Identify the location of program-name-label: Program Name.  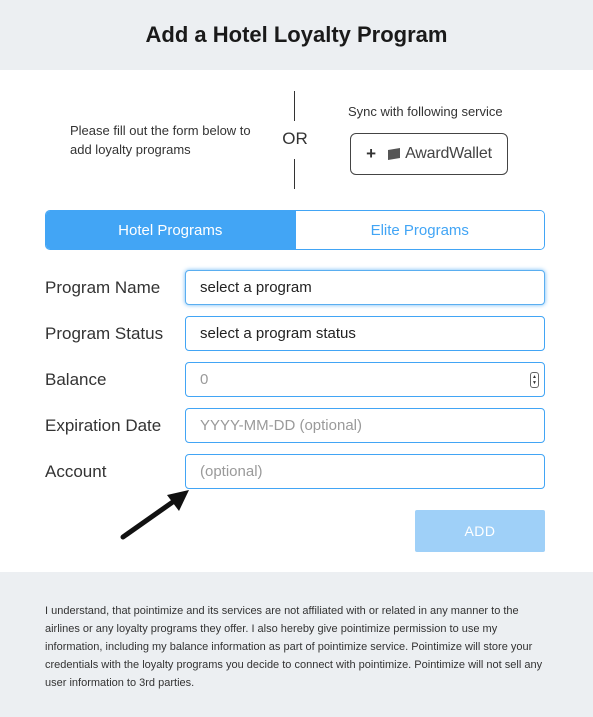
(103, 287).